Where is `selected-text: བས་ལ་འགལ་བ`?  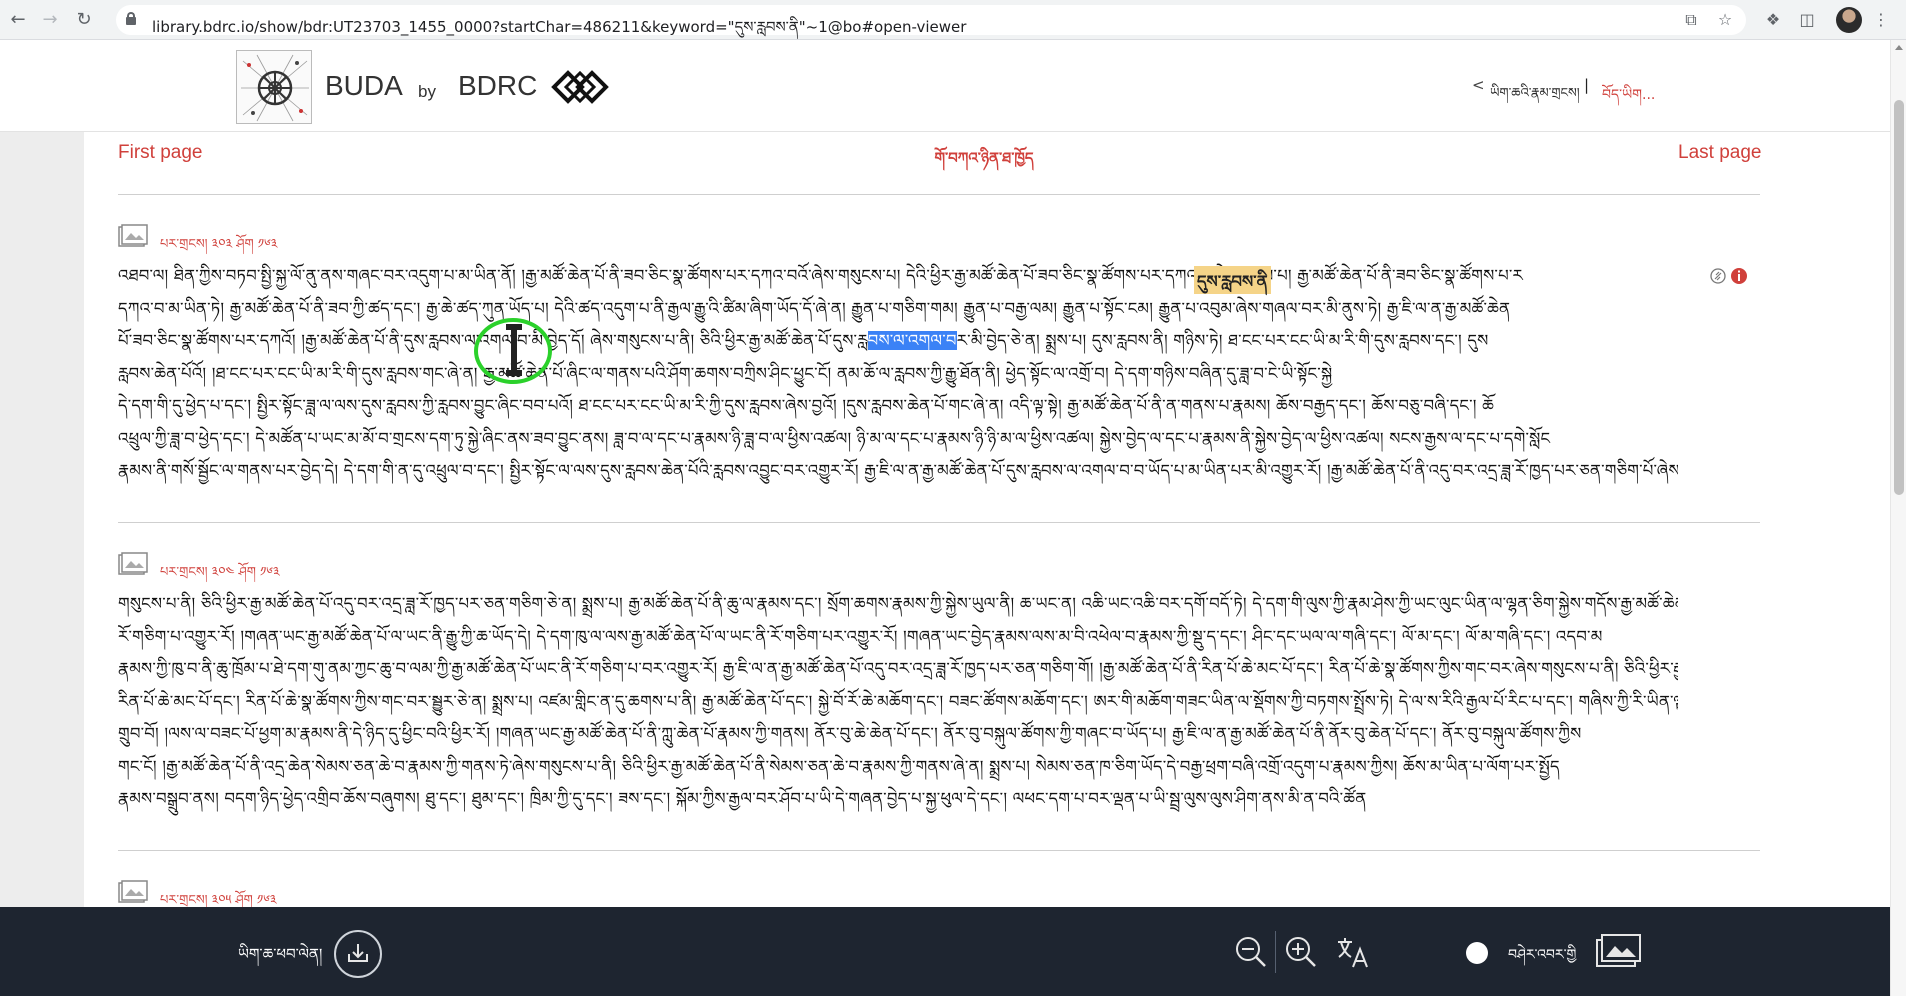 selected-text: བས་ལ་འགལ་བ is located at coordinates (912, 340).